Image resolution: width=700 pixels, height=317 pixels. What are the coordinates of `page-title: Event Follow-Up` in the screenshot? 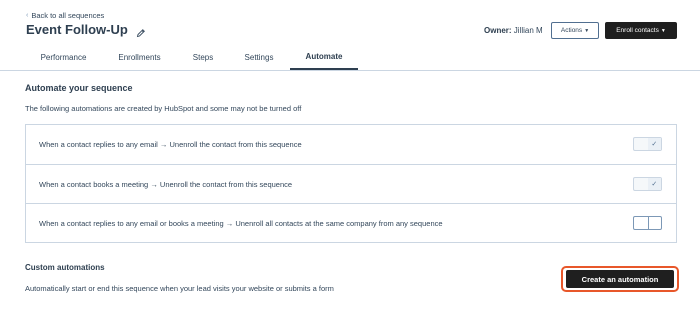 It's located at (77, 29).